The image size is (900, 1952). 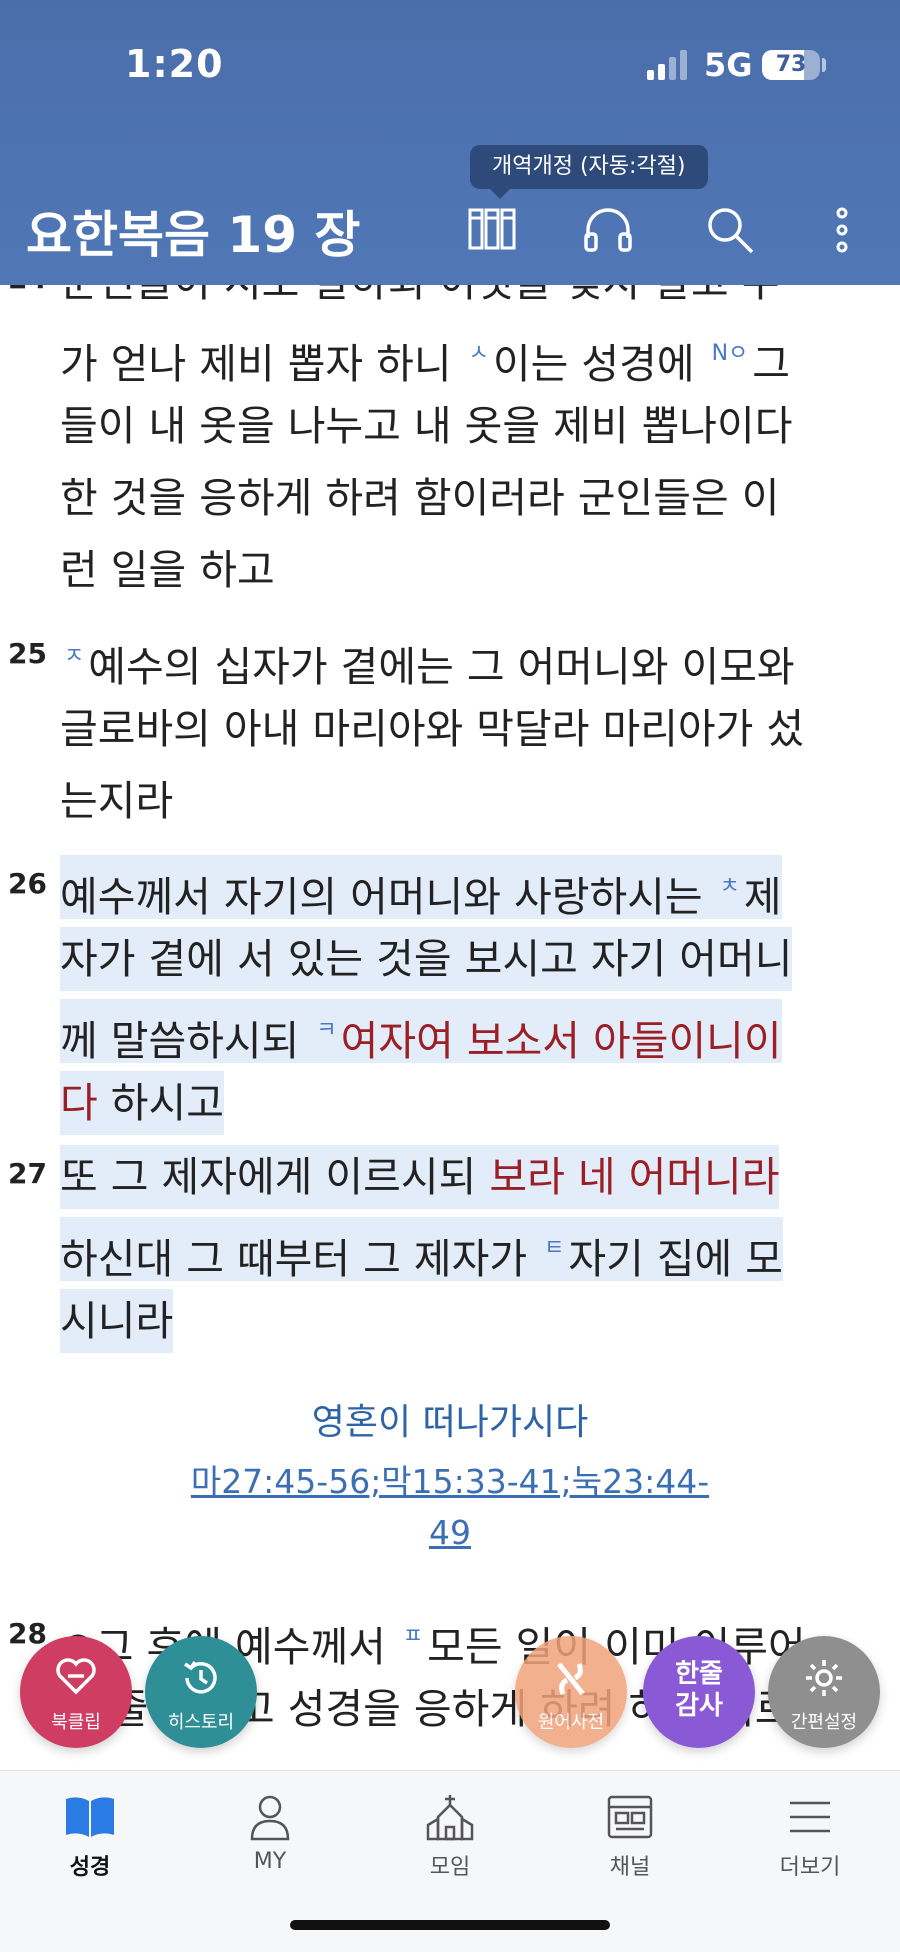 I want to click on verse-line: 런 일을 하고, so click(x=167, y=570).